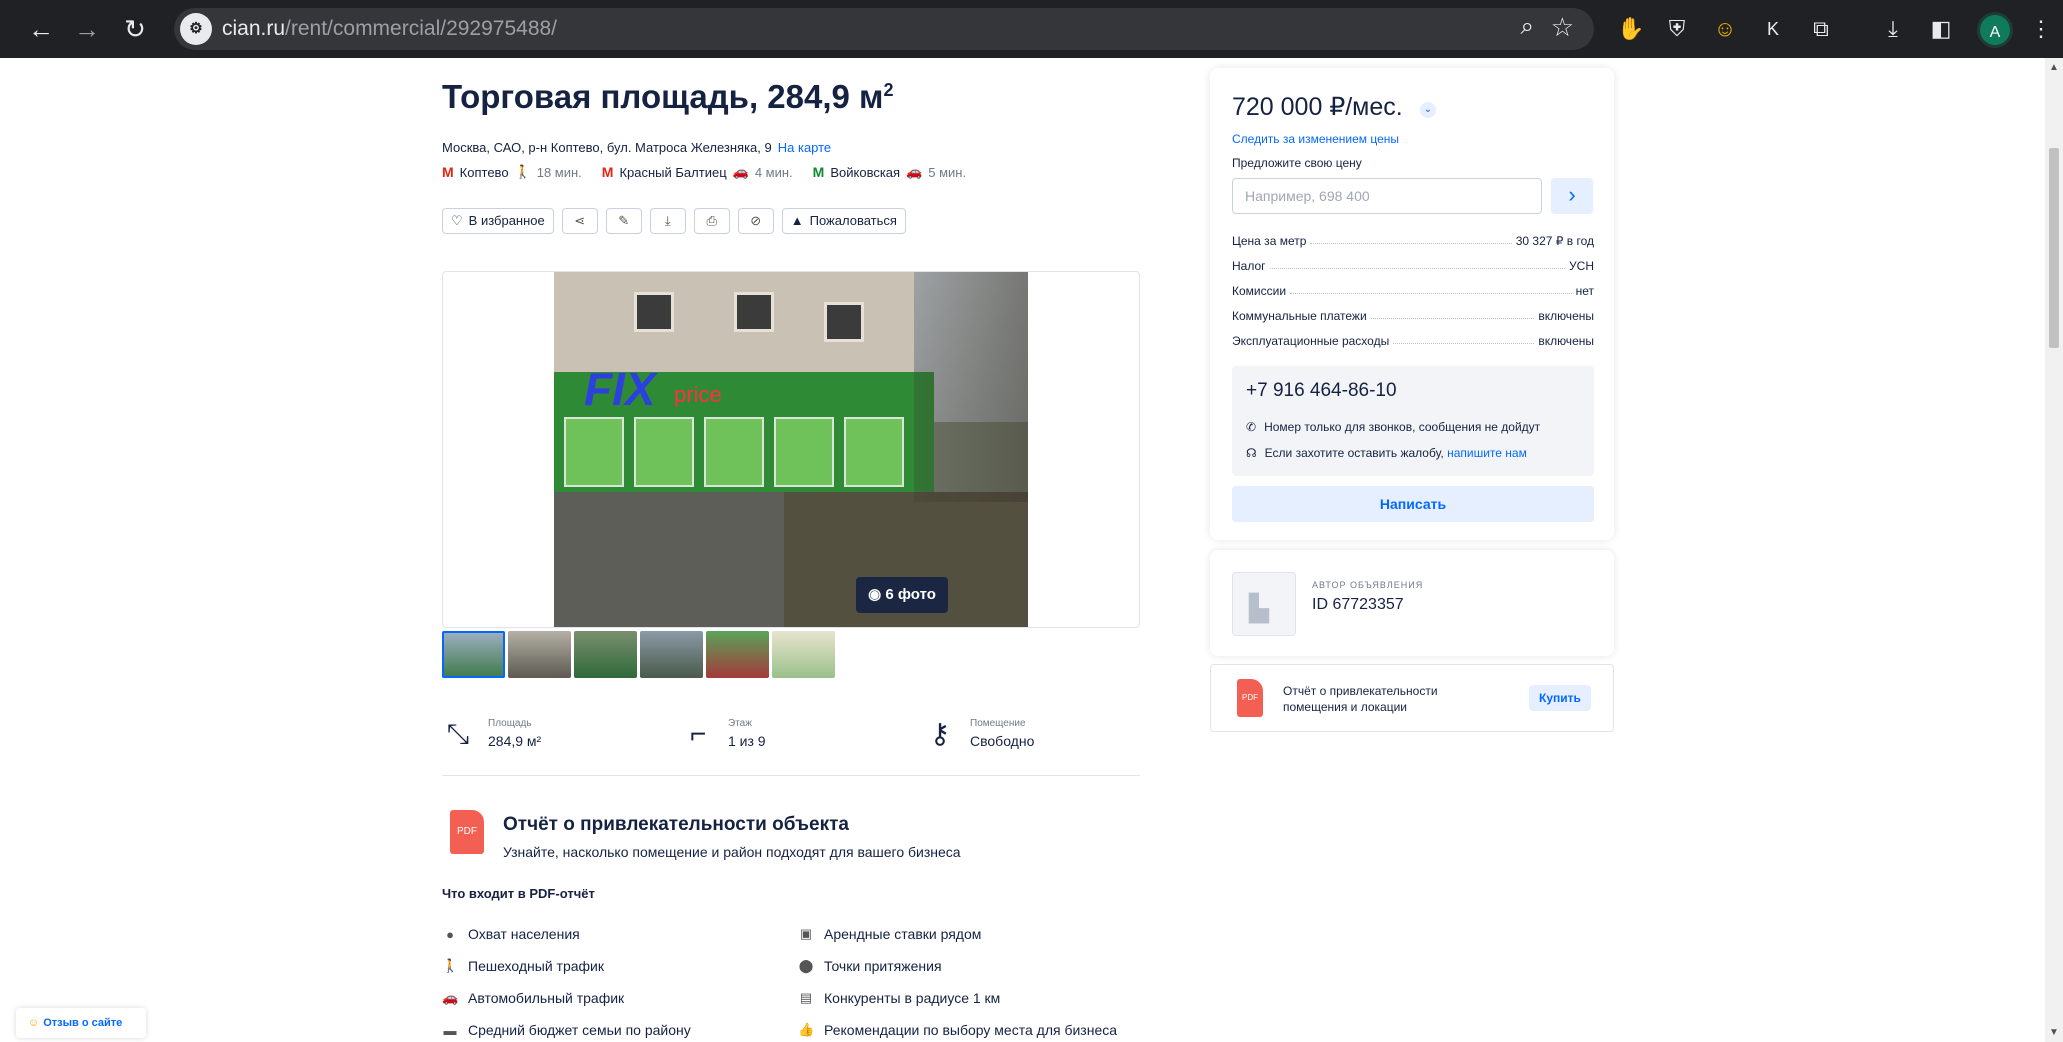 Image resolution: width=2063 pixels, height=1042 pixels. I want to click on feature-item: ⬤ Точки притяжения, so click(870, 966).